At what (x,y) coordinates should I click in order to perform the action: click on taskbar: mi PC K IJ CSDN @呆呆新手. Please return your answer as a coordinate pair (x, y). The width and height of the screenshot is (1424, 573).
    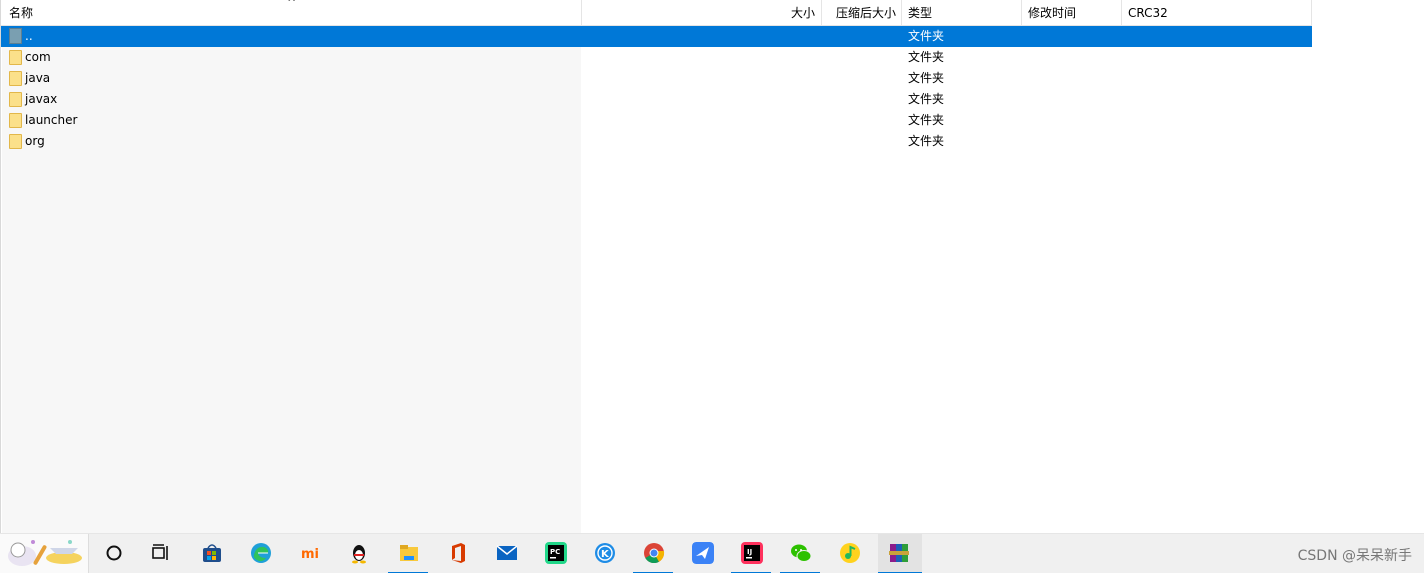
    Looking at the image, I should click on (712, 553).